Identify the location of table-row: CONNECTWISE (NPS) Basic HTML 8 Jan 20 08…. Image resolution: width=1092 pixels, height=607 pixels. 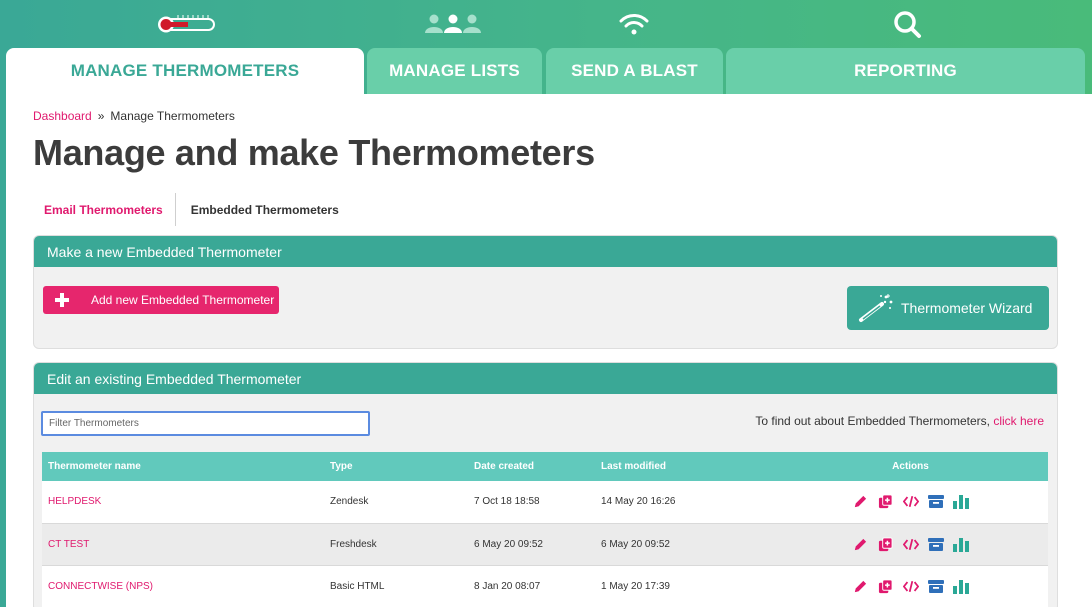
(545, 586).